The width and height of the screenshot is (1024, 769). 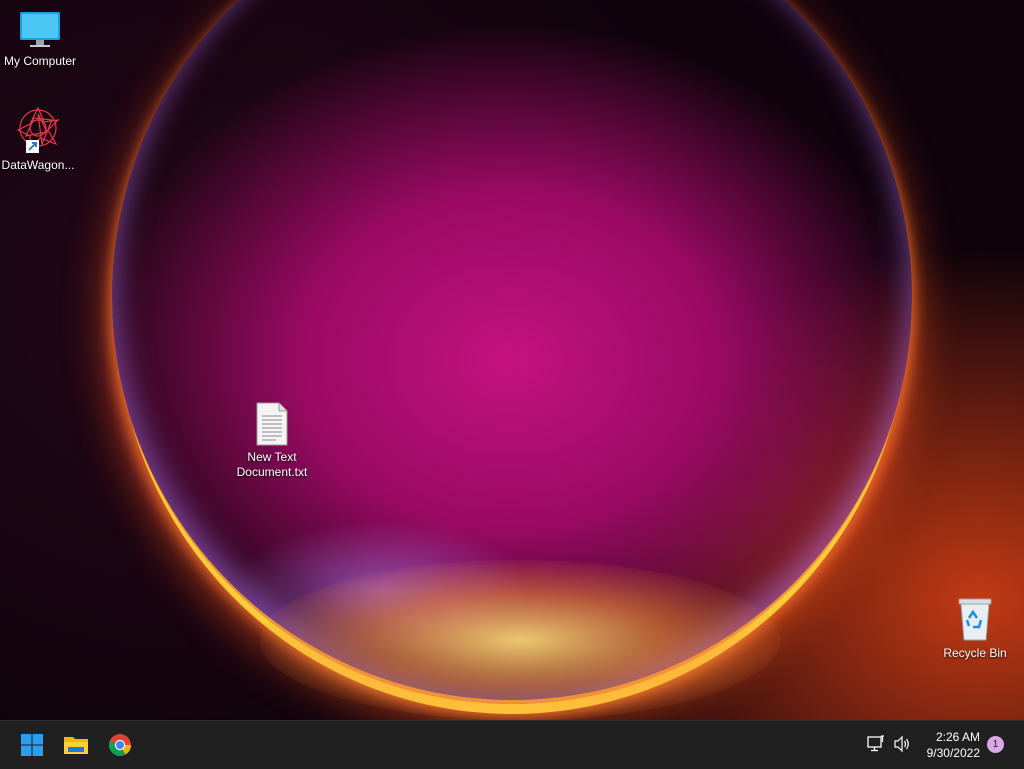 I want to click on recycle-bin-icon, so click(x=975, y=619).